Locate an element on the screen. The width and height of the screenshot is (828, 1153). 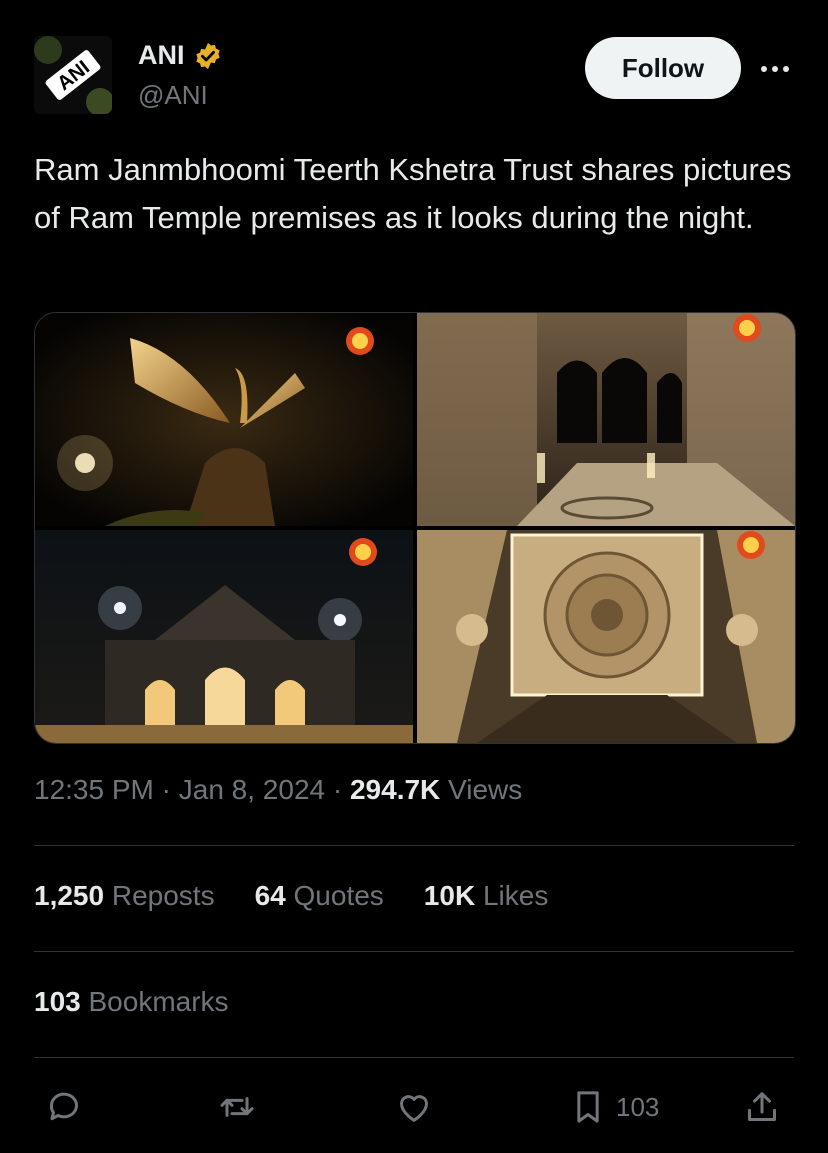
reposts-label: Reposts is located at coordinates (159, 895).